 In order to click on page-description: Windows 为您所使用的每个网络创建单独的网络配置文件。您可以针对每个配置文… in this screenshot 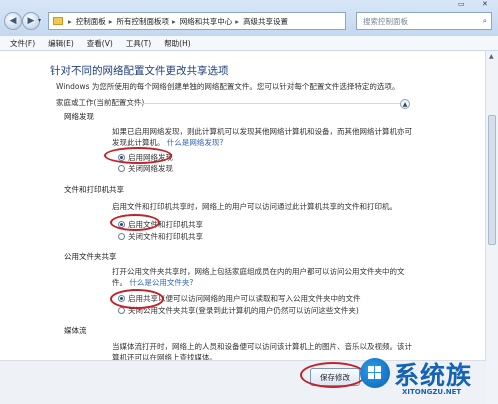, I will do `click(228, 86)`.